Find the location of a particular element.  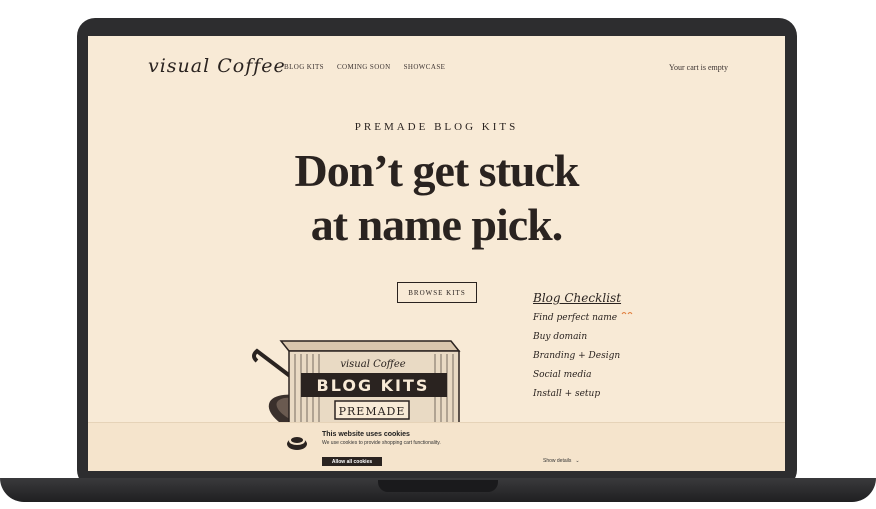

checklist-item: Buy domain is located at coordinates (560, 337).